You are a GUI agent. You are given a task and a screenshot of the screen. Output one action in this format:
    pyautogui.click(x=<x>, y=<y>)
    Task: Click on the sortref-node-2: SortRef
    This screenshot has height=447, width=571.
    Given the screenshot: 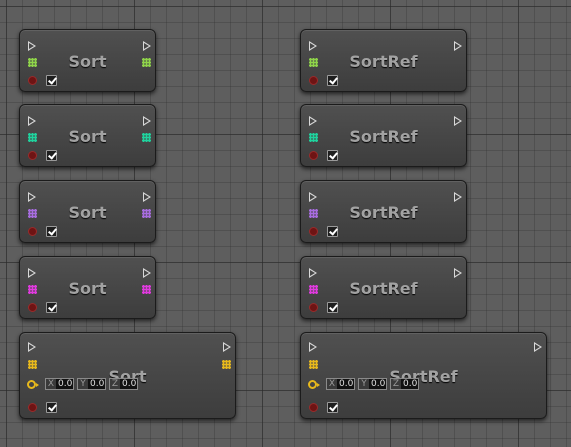 What is the action you would take?
    pyautogui.click(x=383, y=135)
    